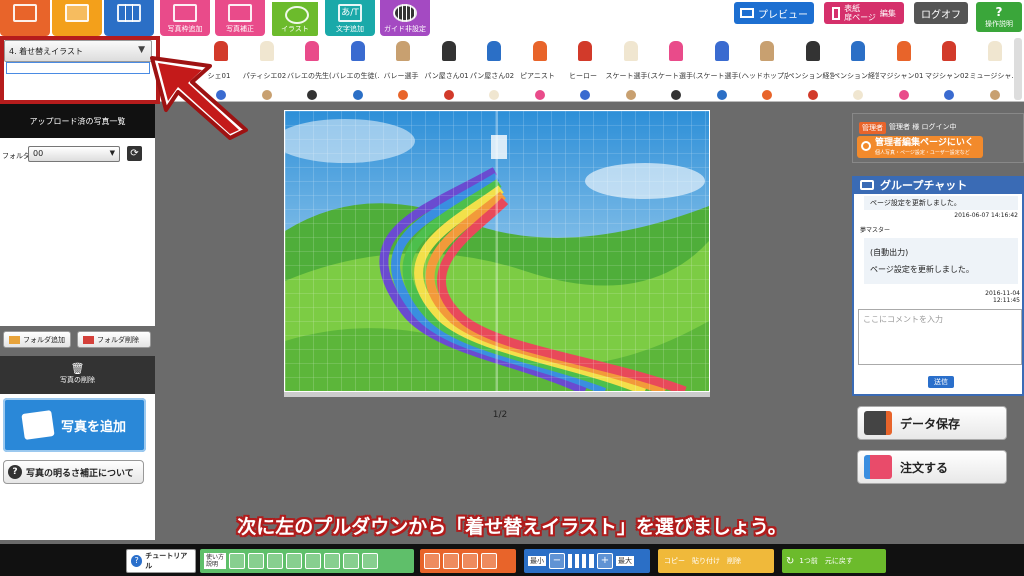 The image size is (1024, 576). What do you see at coordinates (294, 561) in the screenshot?
I see `align-top-icon` at bounding box center [294, 561].